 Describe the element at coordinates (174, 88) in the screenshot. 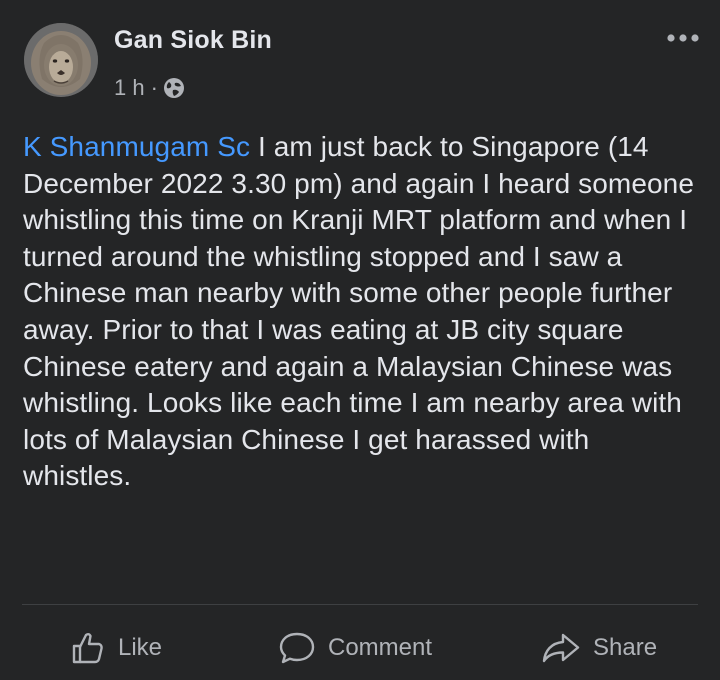

I see `globe-icon` at that location.